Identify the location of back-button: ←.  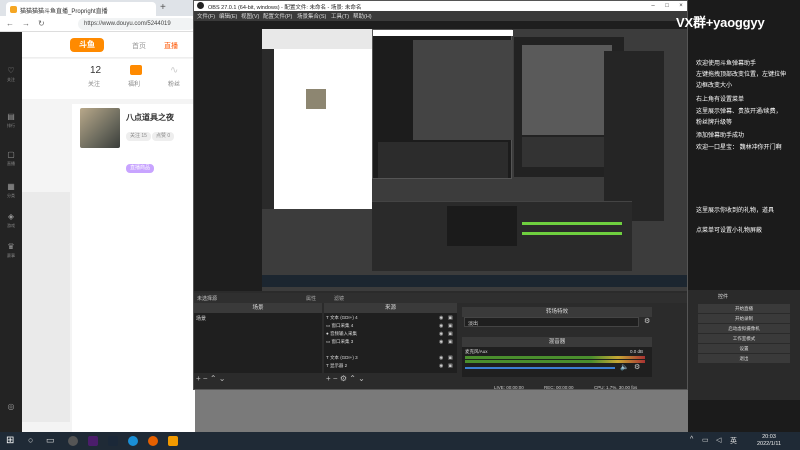
(10, 23).